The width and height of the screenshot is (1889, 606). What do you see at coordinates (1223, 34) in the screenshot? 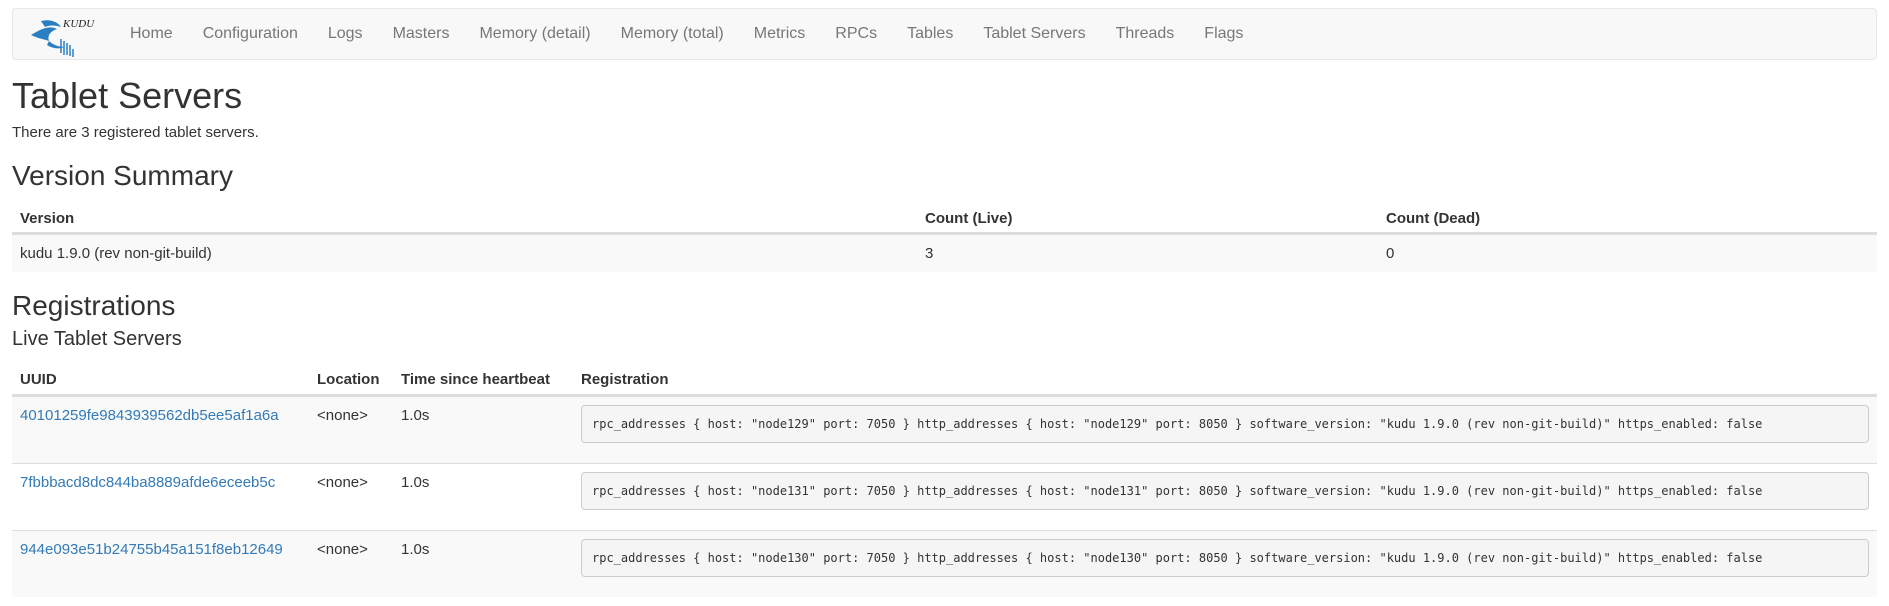
I see `nav-flags: Flags` at bounding box center [1223, 34].